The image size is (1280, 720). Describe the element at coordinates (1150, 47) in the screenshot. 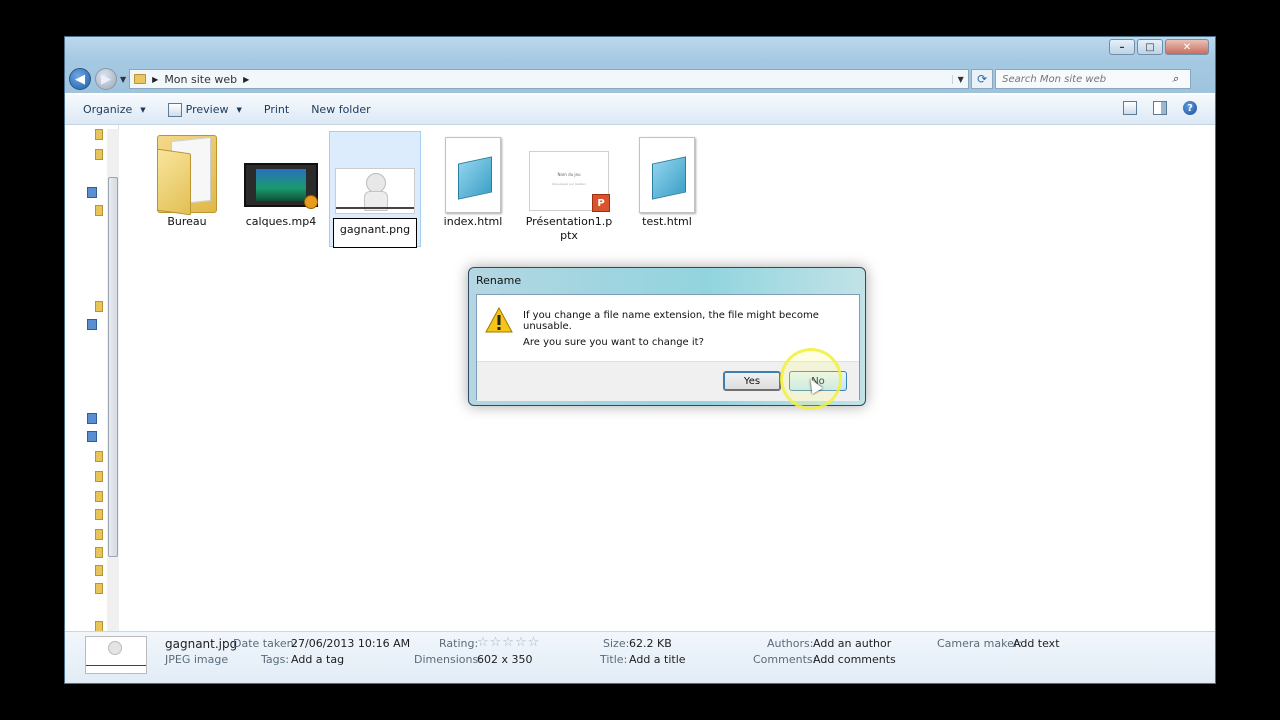

I see `maximize-button: □` at that location.